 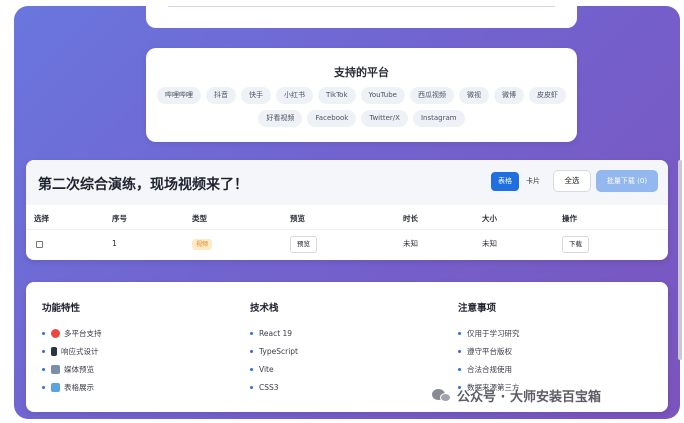 I want to click on size-value: 未知, so click(x=489, y=243).